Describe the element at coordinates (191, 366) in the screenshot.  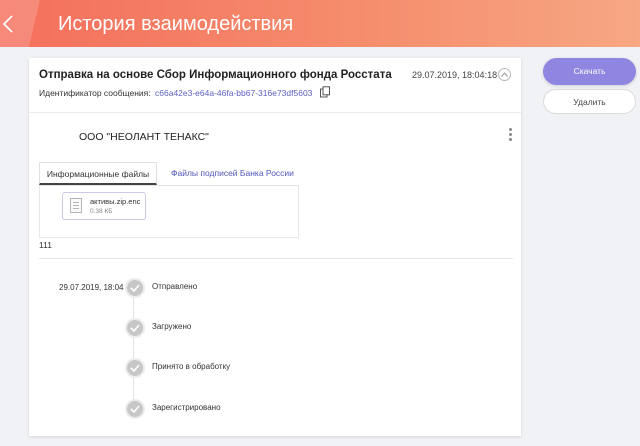
I see `timeline-step-label: Принято в обработку` at that location.